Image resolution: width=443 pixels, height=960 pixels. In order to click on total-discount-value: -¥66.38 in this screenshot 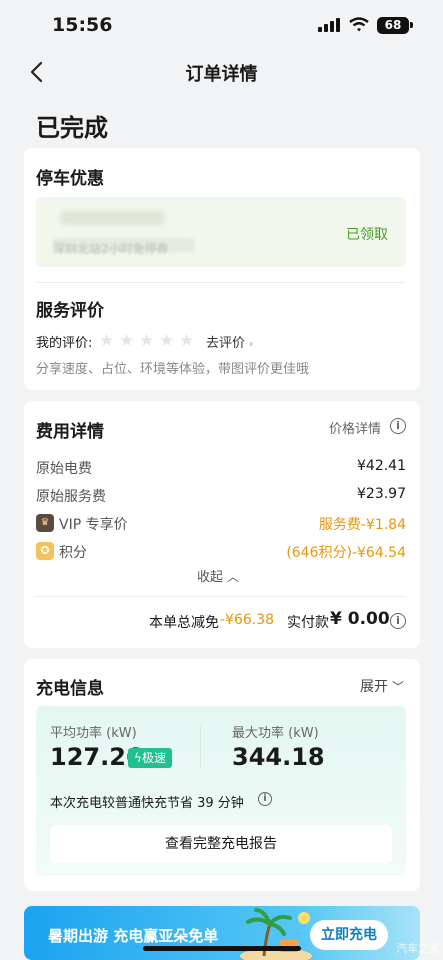, I will do `click(247, 620)`.